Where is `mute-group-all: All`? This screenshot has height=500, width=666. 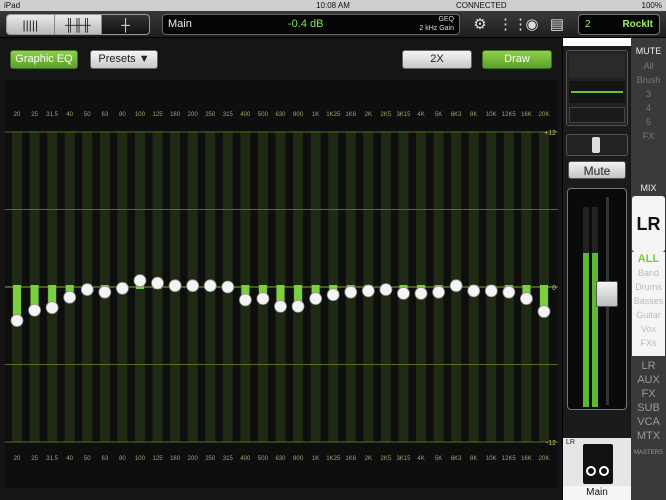 mute-group-all: All is located at coordinates (648, 66).